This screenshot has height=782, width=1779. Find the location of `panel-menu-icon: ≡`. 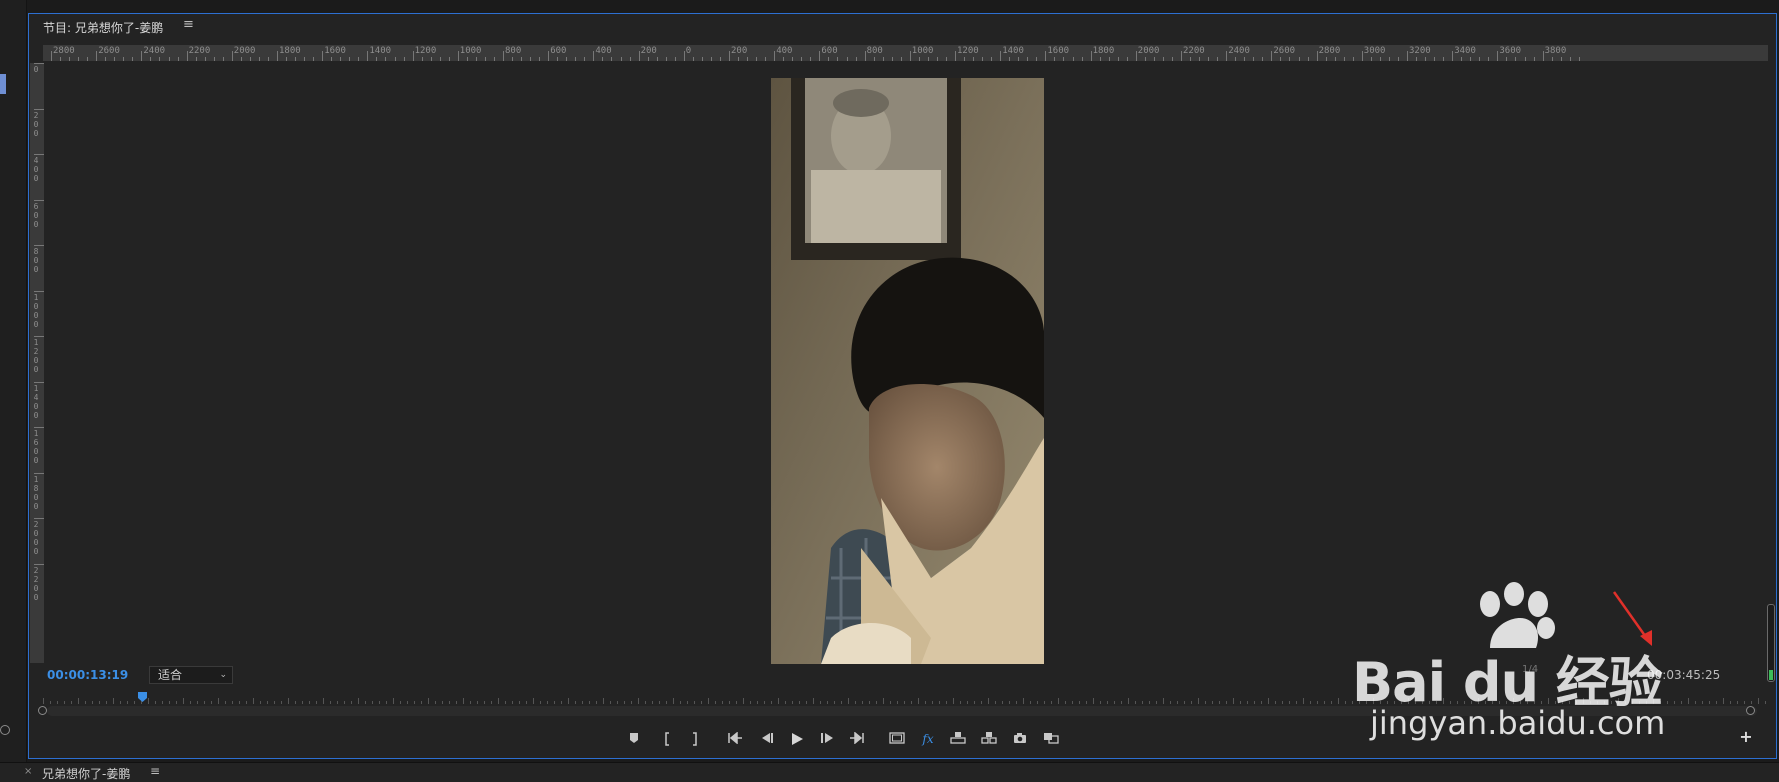

panel-menu-icon: ≡ is located at coordinates (188, 24).